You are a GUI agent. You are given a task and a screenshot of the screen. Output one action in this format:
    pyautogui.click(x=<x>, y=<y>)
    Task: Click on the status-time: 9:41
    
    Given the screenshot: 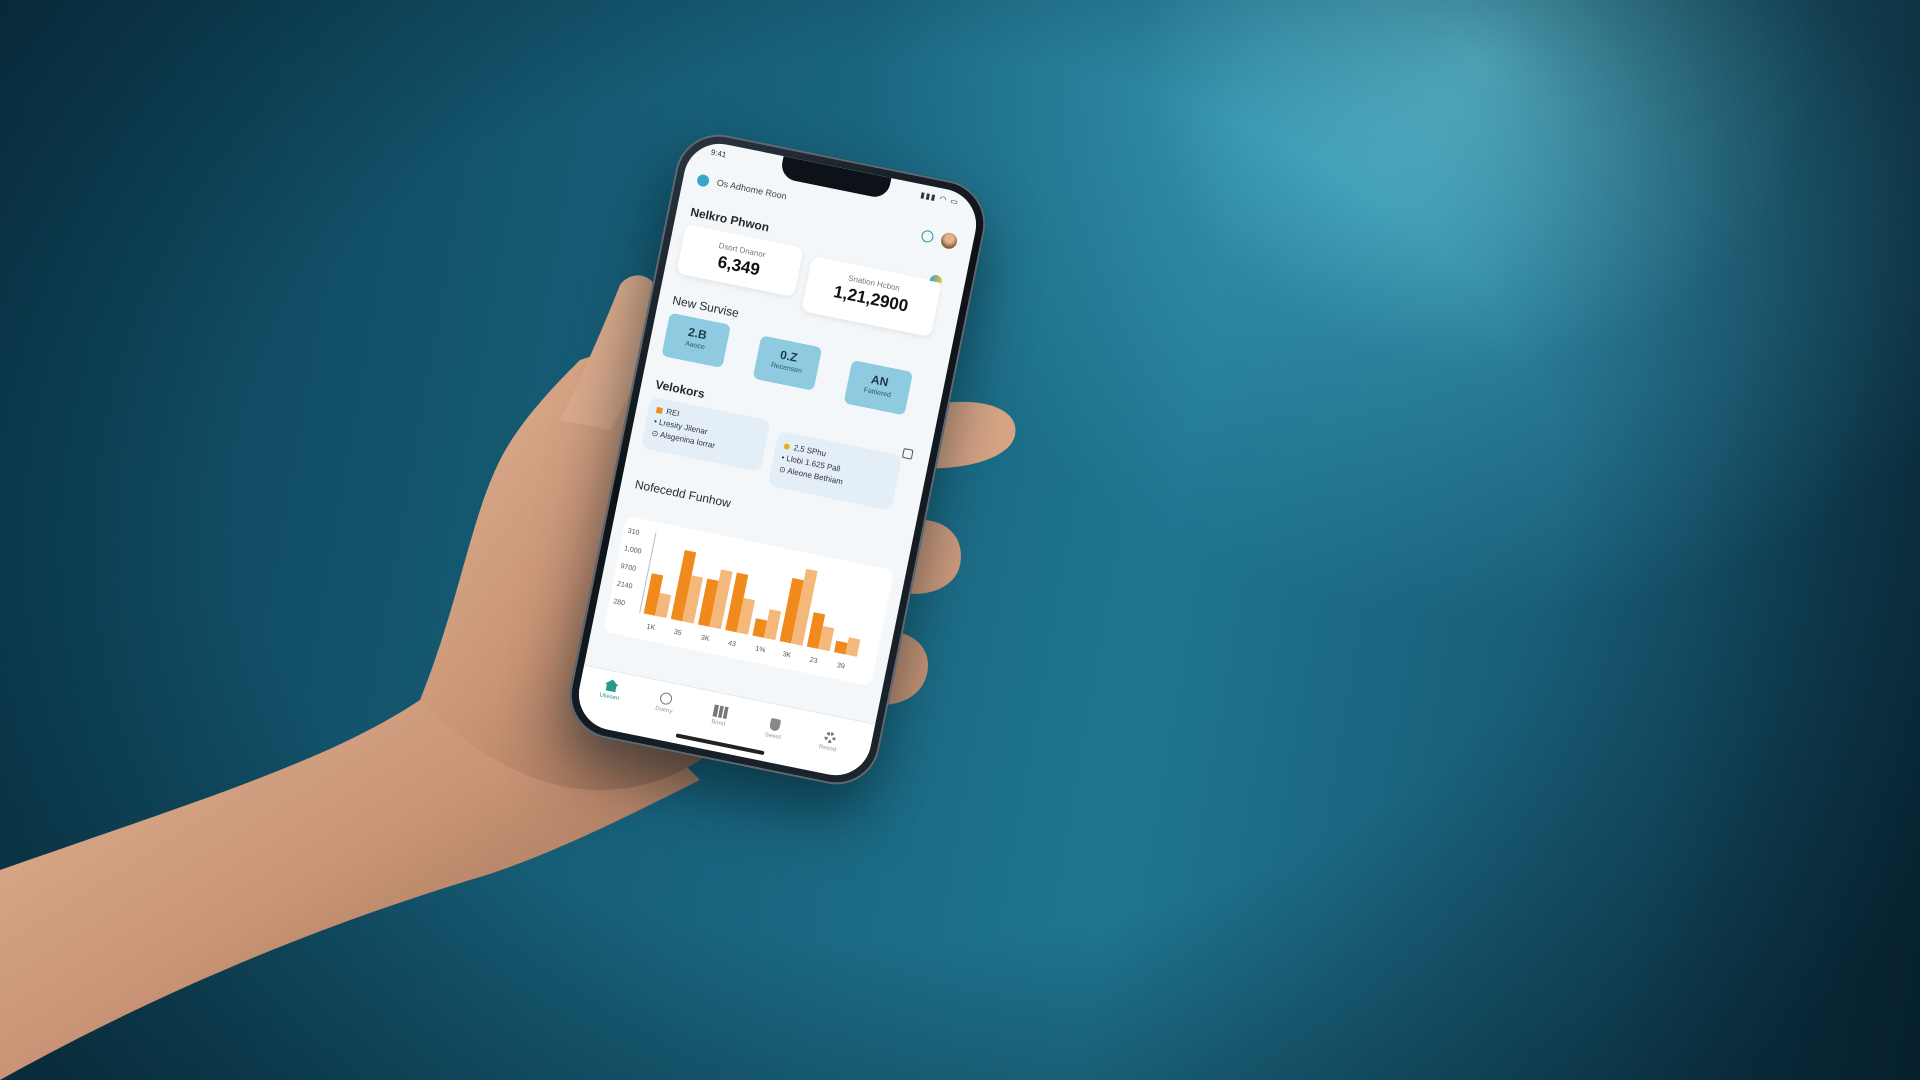 What is the action you would take?
    pyautogui.click(x=719, y=153)
    